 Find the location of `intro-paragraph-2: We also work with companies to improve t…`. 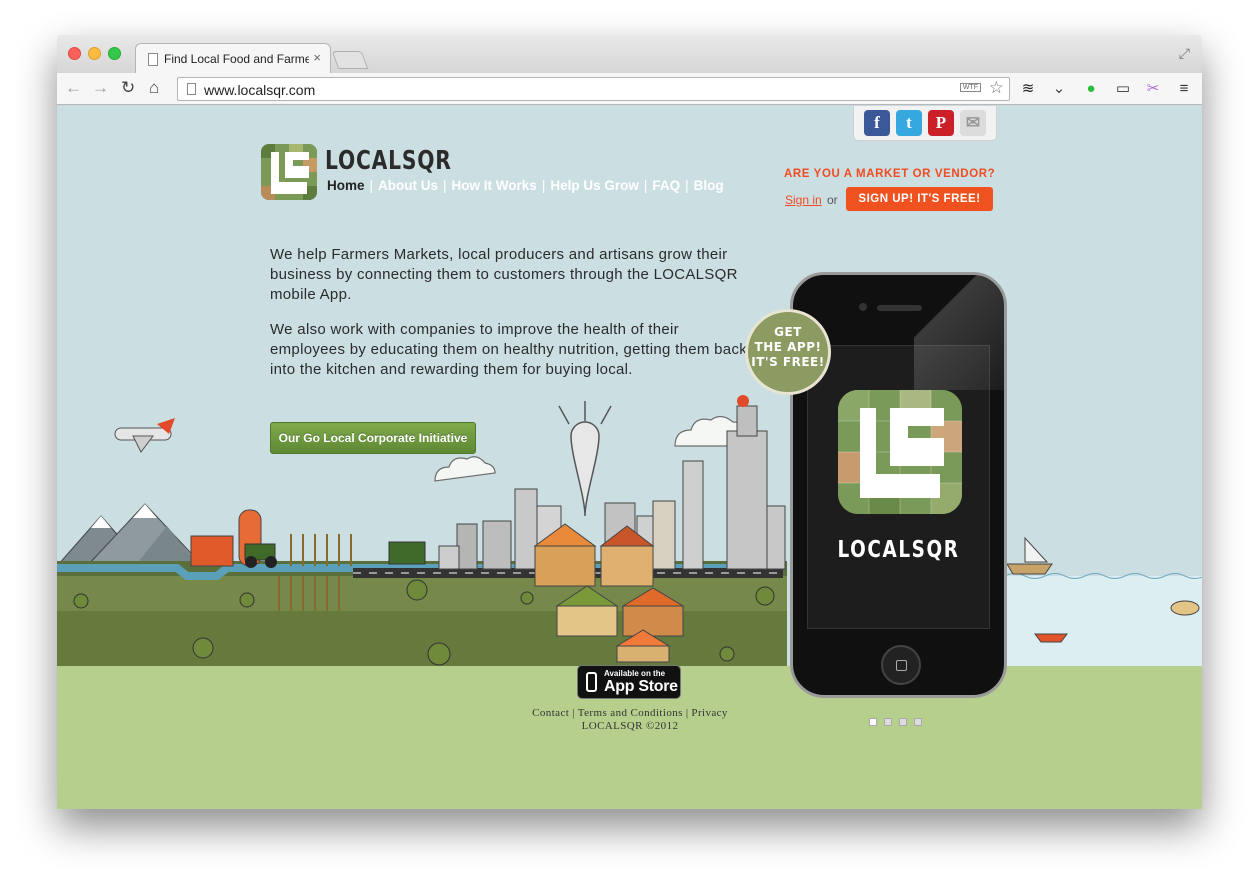

intro-paragraph-2: We also work with companies to improve t… is located at coordinates (509, 349).